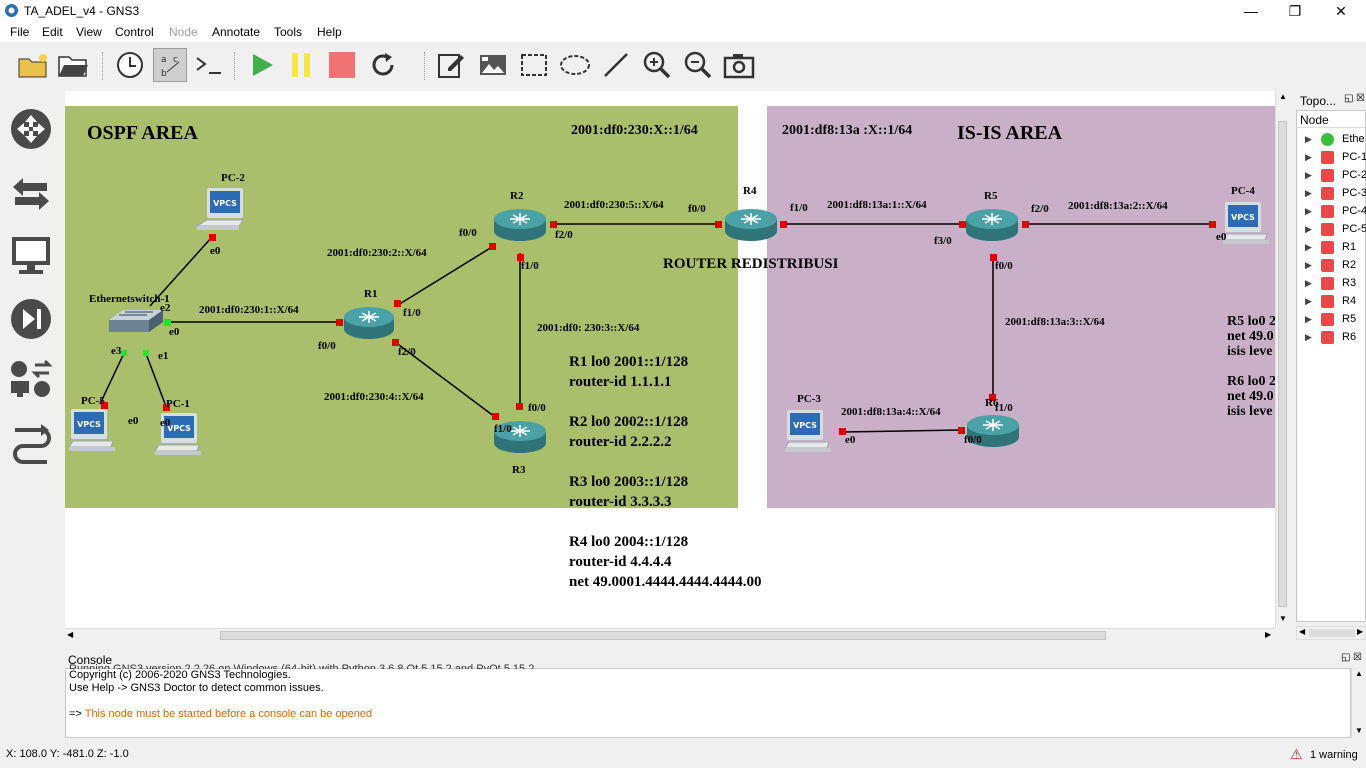  I want to click on router-r5, so click(992, 224).